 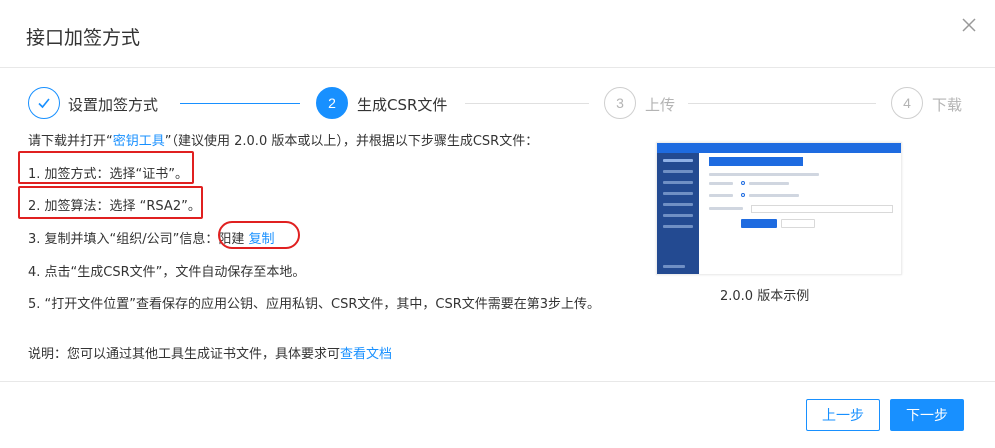 I want to click on preview-generate-button, so click(x=759, y=223).